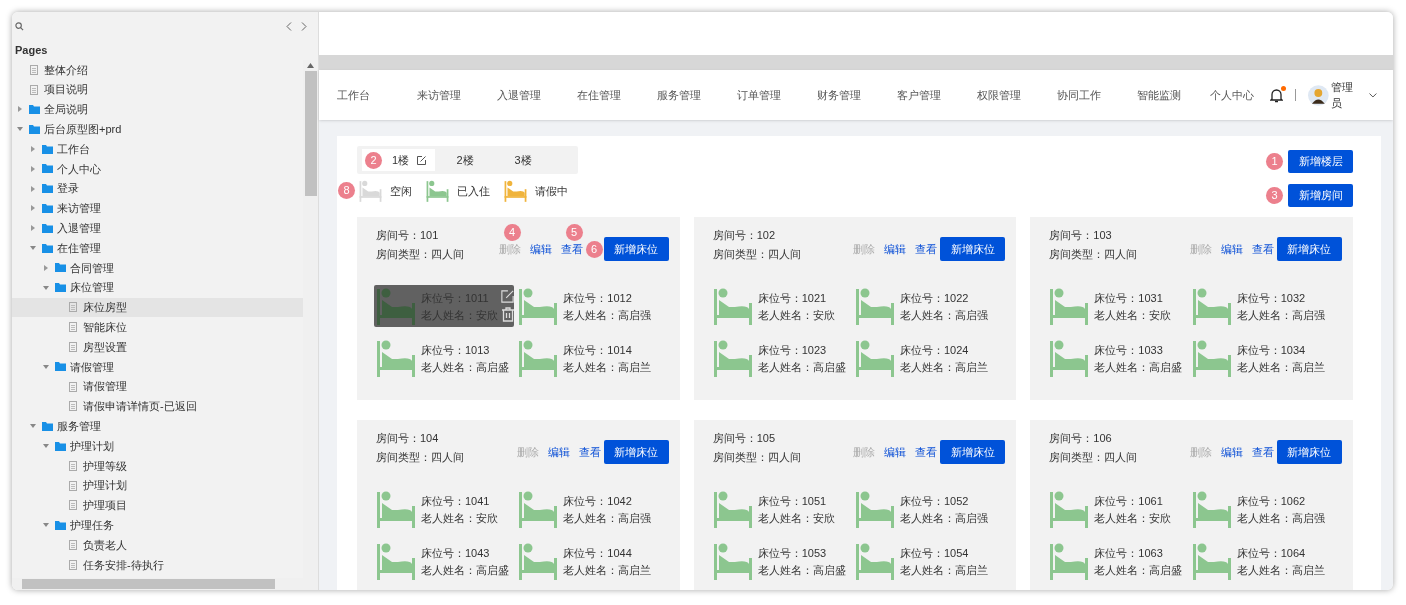 Image resolution: width=1406 pixels, height=605 pixels. What do you see at coordinates (457, 95) in the screenshot?
I see `nav-item: 来访管理` at bounding box center [457, 95].